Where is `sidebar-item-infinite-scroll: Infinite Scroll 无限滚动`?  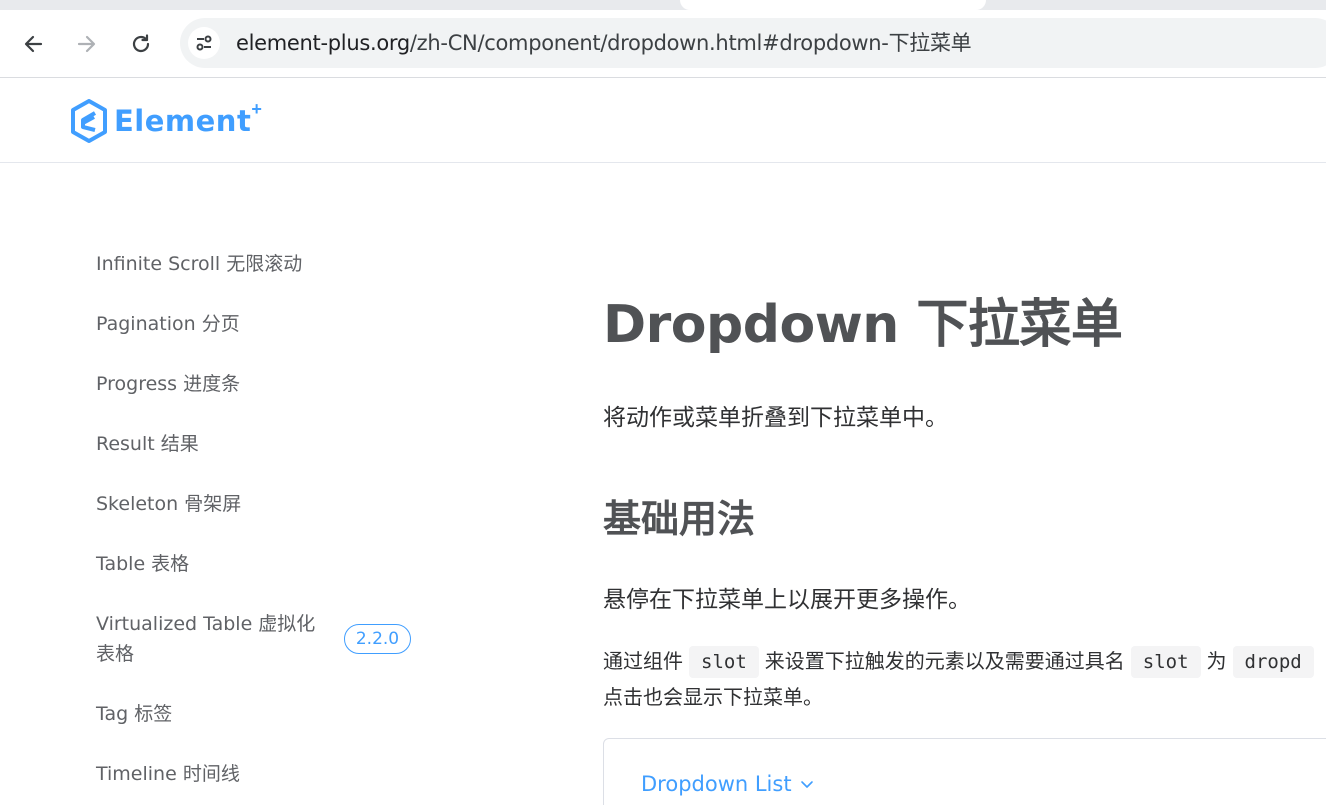 sidebar-item-infinite-scroll: Infinite Scroll 无限滚动 is located at coordinates (199, 264).